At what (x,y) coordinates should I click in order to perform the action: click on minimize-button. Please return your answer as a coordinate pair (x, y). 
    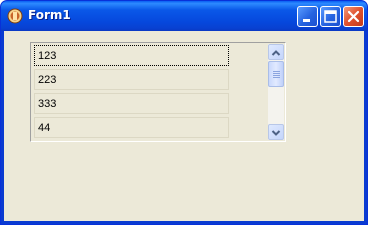
    Looking at the image, I should click on (307, 16).